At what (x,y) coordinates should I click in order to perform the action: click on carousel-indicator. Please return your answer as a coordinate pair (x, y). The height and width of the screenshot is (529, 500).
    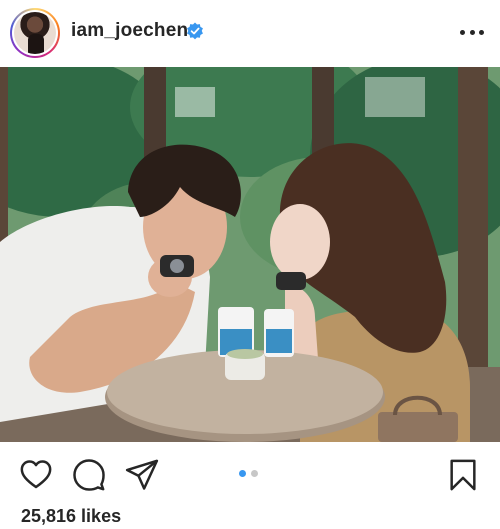
    Looking at the image, I should click on (248, 473).